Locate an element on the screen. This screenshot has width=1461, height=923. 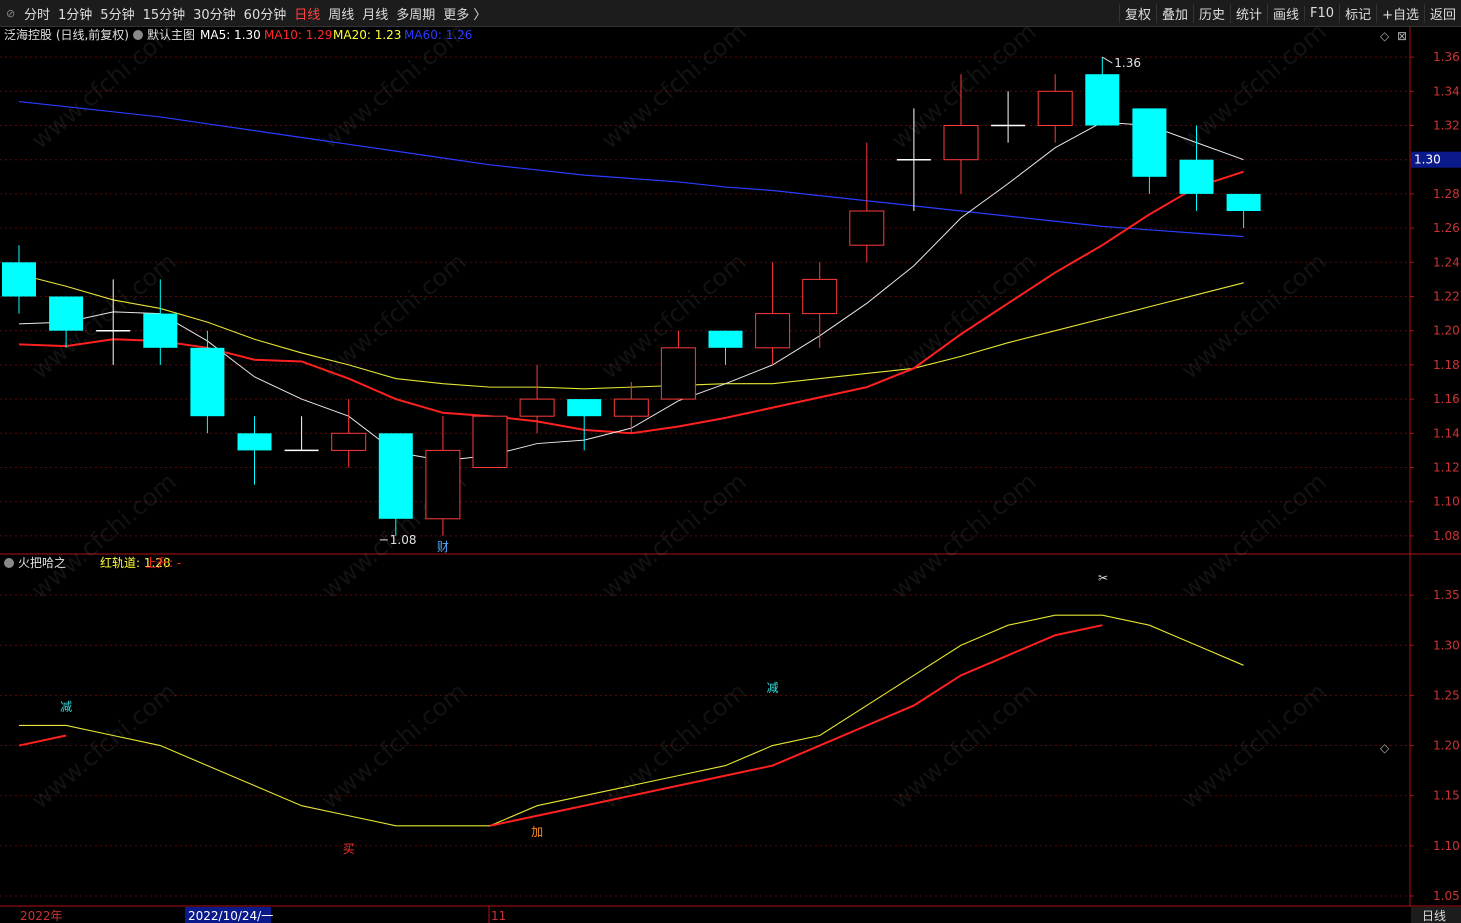
ma-legend-item: MA60: 1.26 is located at coordinates (438, 35).